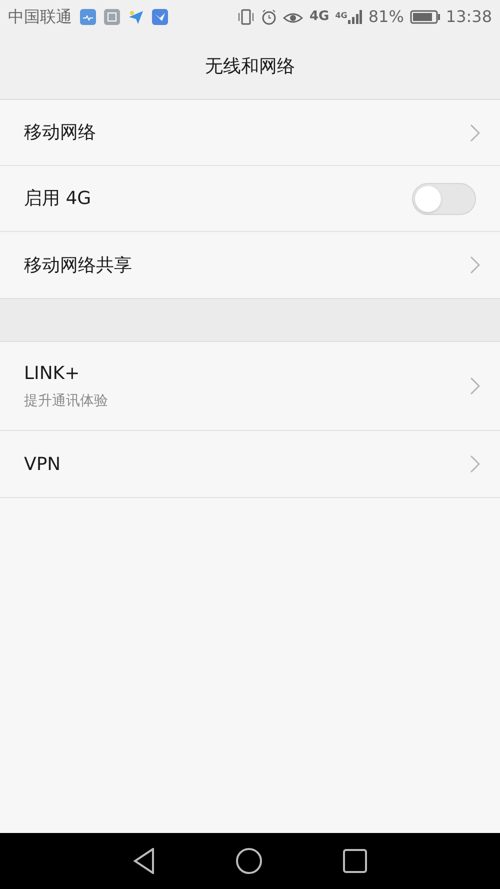 Image resolution: width=500 pixels, height=889 pixels. Describe the element at coordinates (250, 133) in the screenshot. I see `settings-row: 移动网络` at that location.